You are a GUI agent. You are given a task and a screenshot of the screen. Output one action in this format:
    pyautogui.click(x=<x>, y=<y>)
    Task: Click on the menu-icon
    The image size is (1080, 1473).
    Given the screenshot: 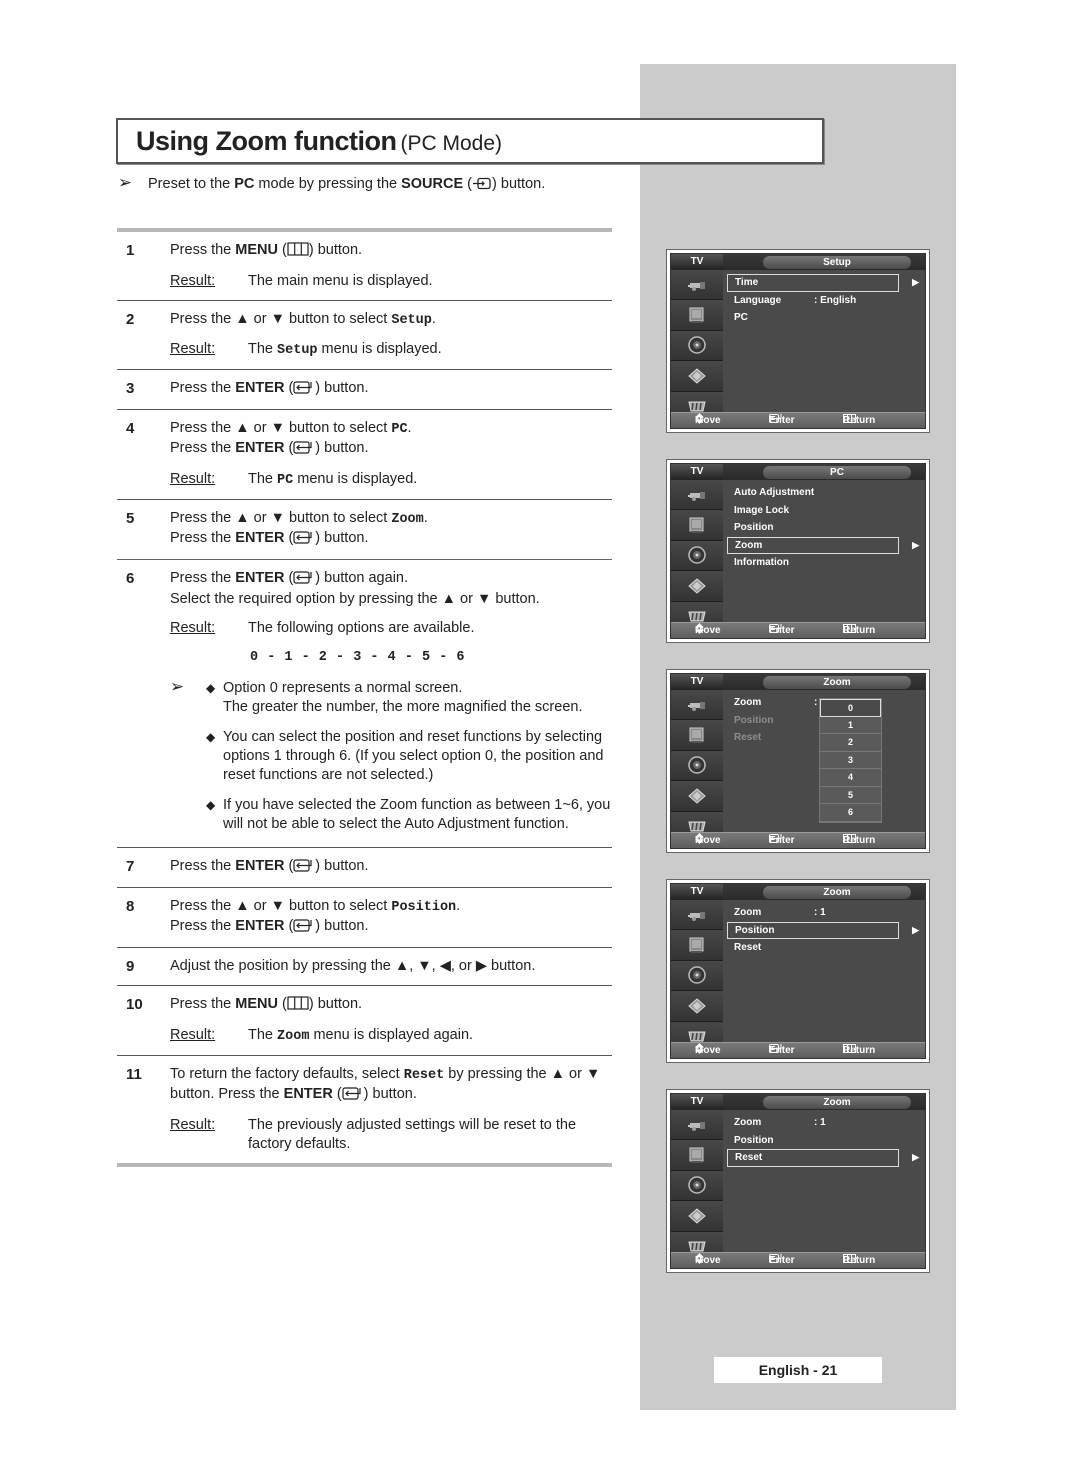 What is the action you would take?
    pyautogui.click(x=298, y=252)
    